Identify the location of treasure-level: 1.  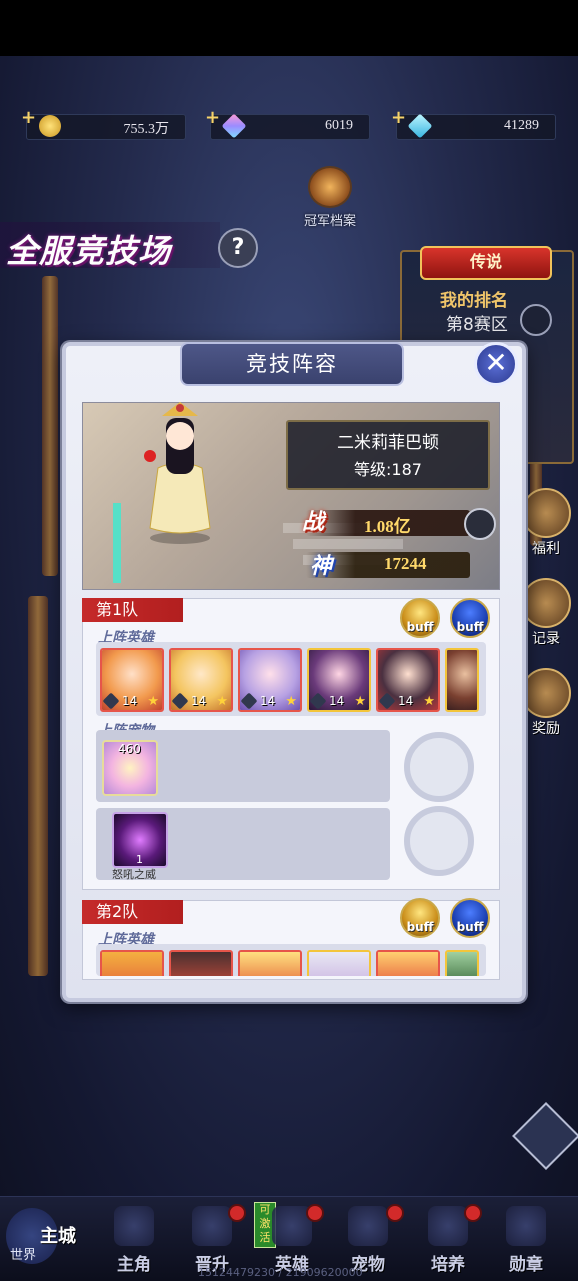
(139, 859).